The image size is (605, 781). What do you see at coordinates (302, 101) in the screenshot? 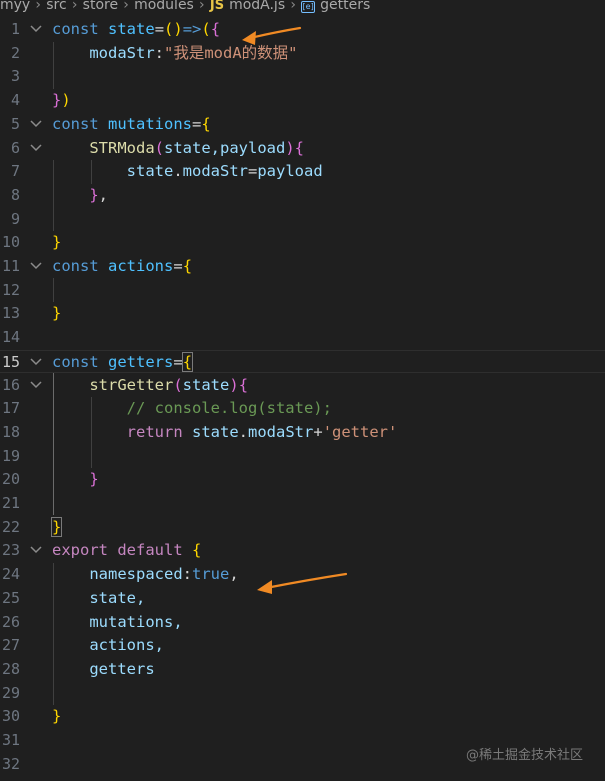
I see `code-line: 4 })` at bounding box center [302, 101].